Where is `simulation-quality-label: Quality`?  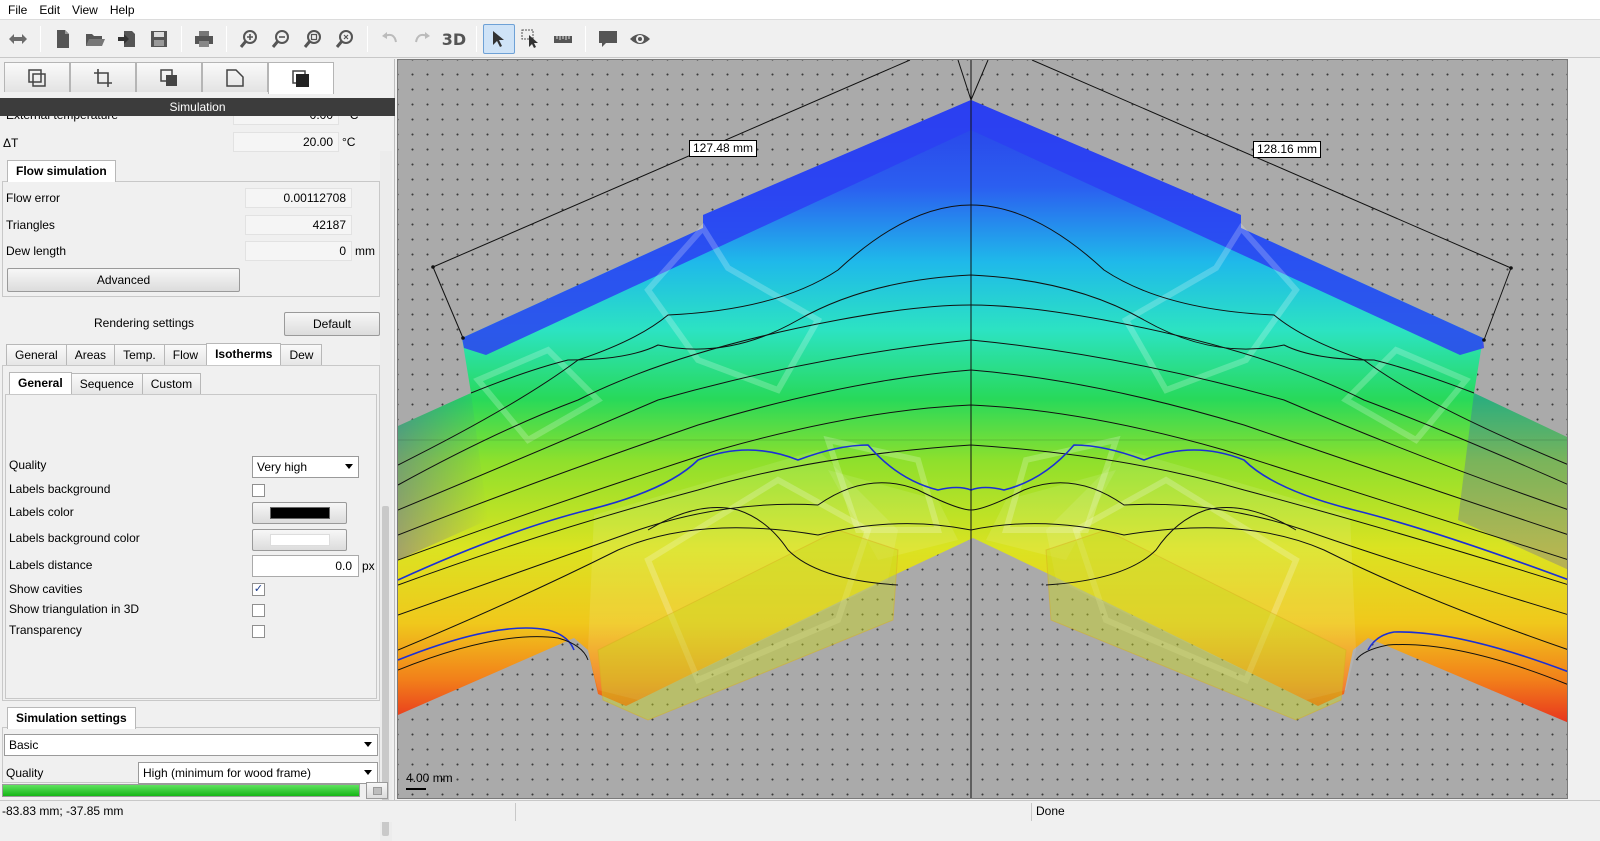 simulation-quality-label: Quality is located at coordinates (25, 773).